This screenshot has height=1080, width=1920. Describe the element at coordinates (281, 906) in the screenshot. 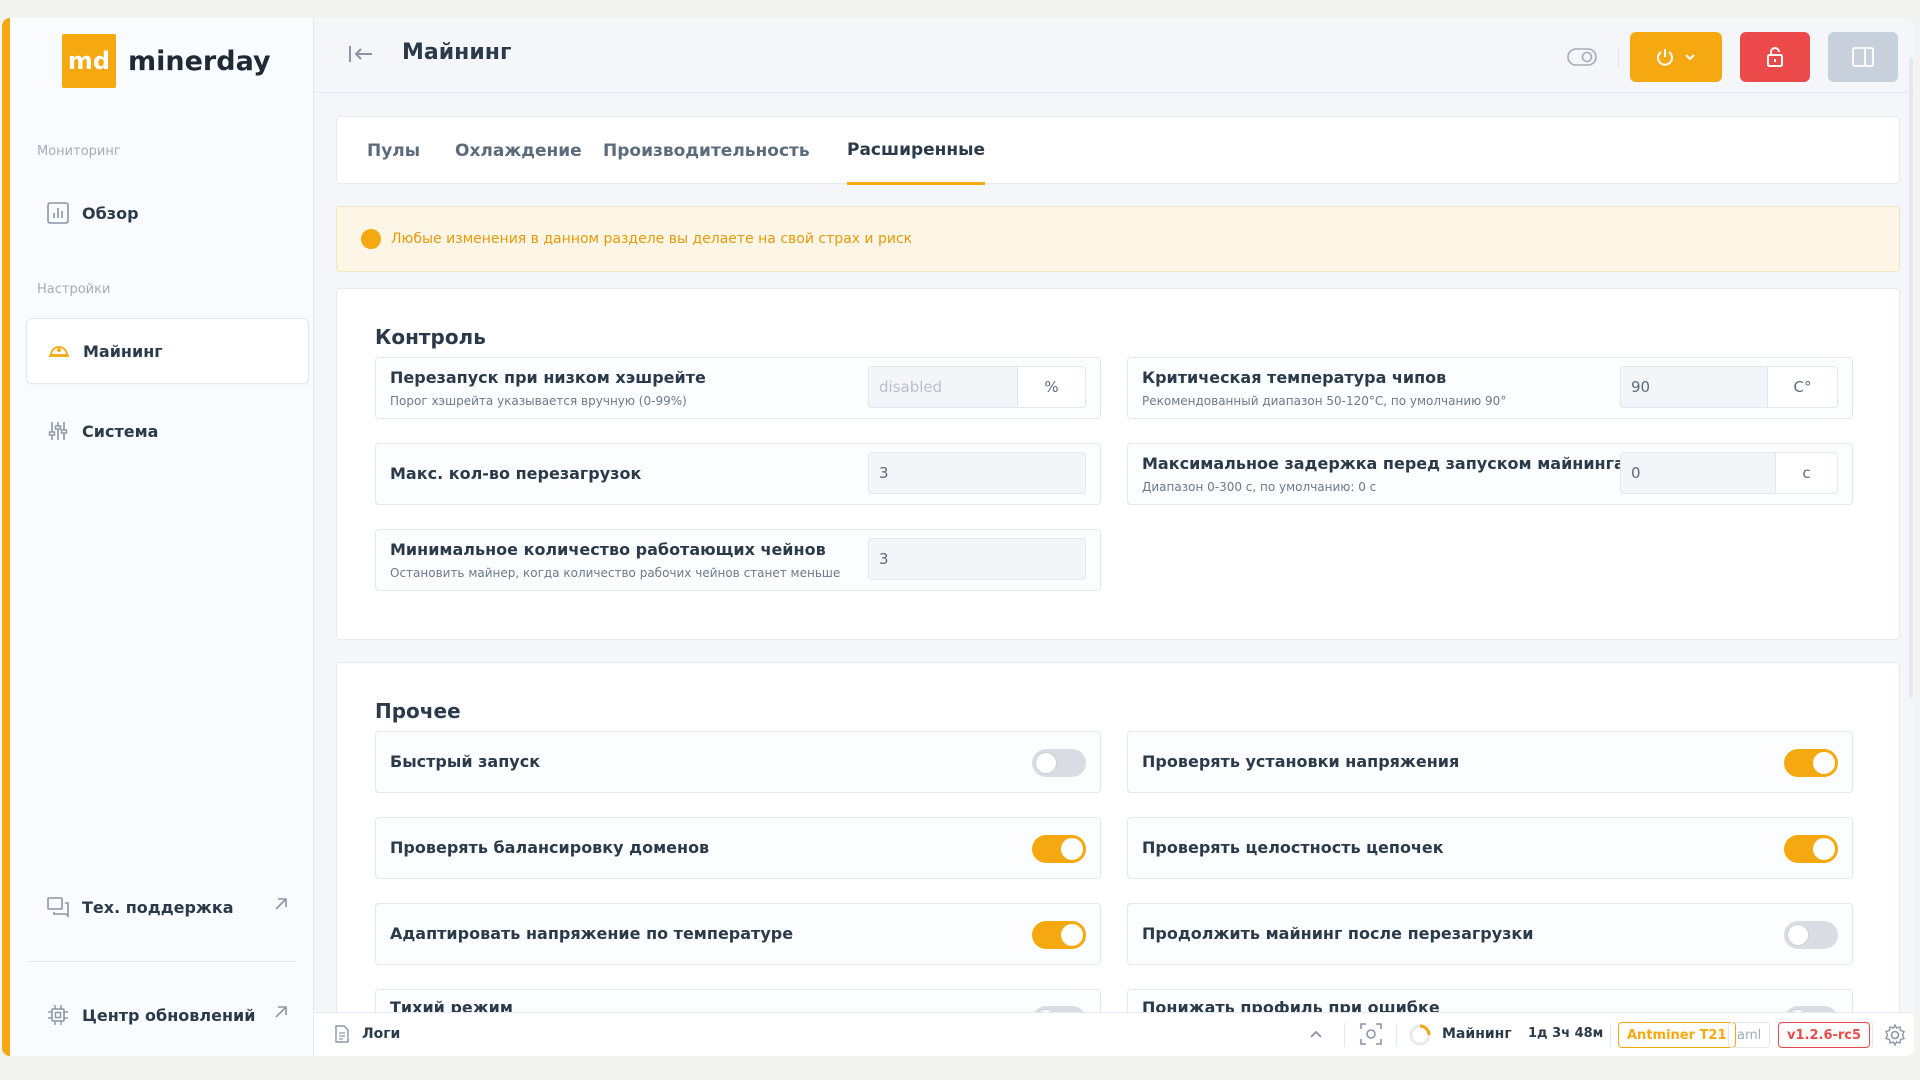

I see `external-link-icon` at that location.